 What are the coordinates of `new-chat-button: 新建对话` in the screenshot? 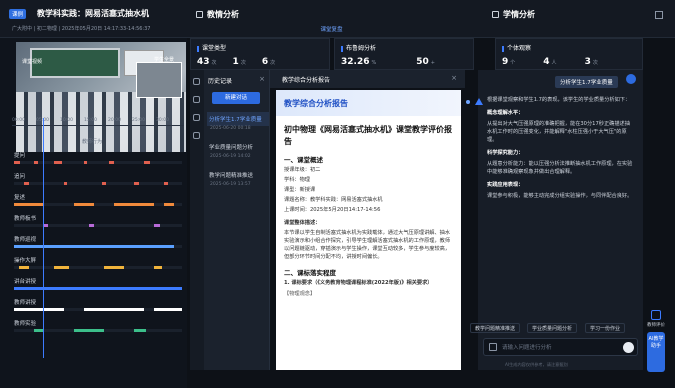 It's located at (236, 98).